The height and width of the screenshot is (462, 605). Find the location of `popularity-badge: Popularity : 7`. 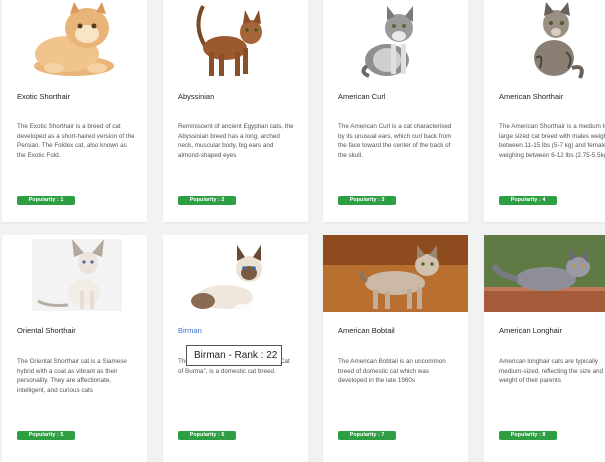

popularity-badge: Popularity : 7 is located at coordinates (367, 435).